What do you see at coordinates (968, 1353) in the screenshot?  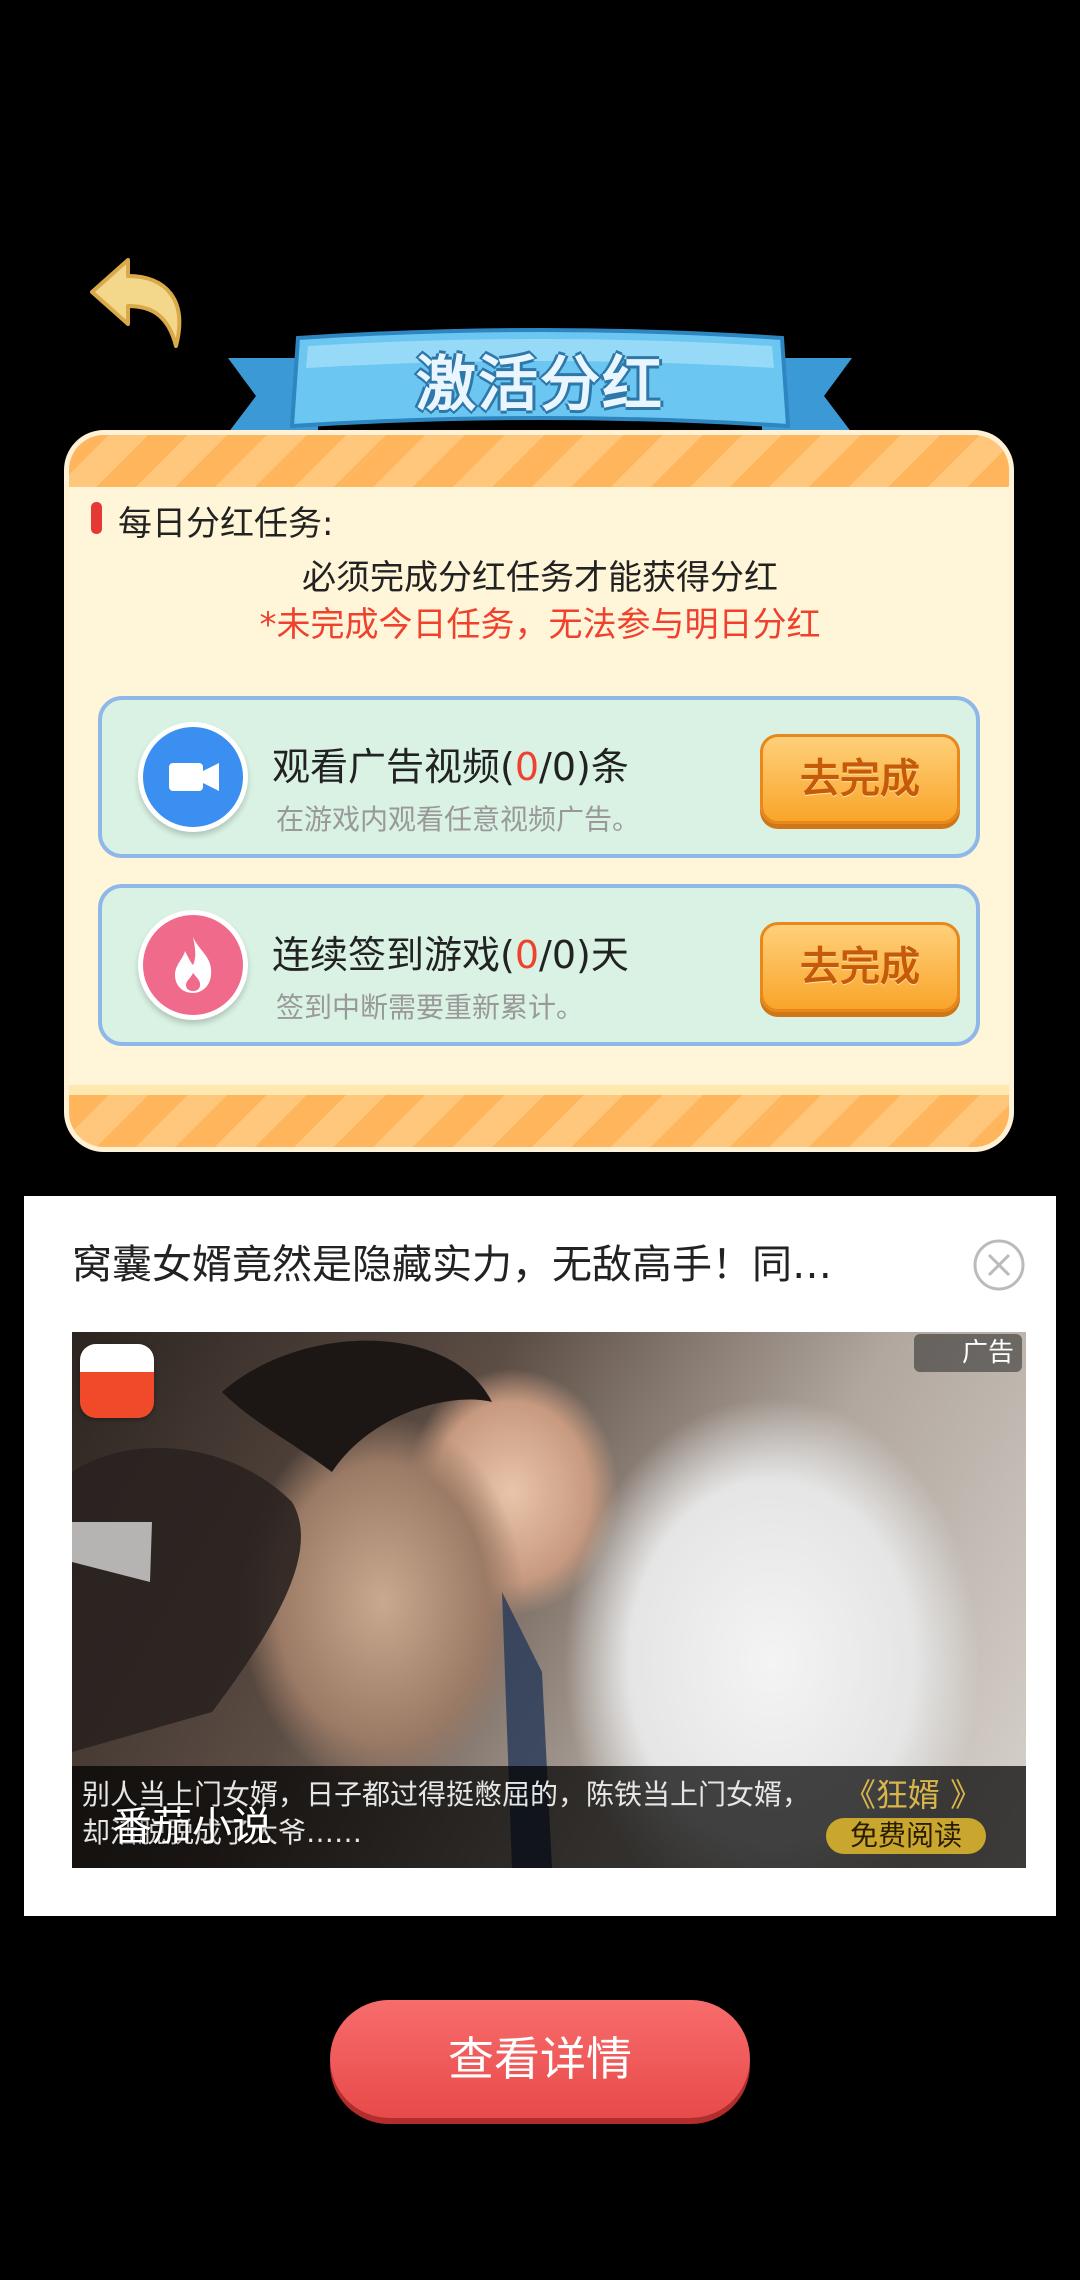 I see `ad-badge: 广告` at bounding box center [968, 1353].